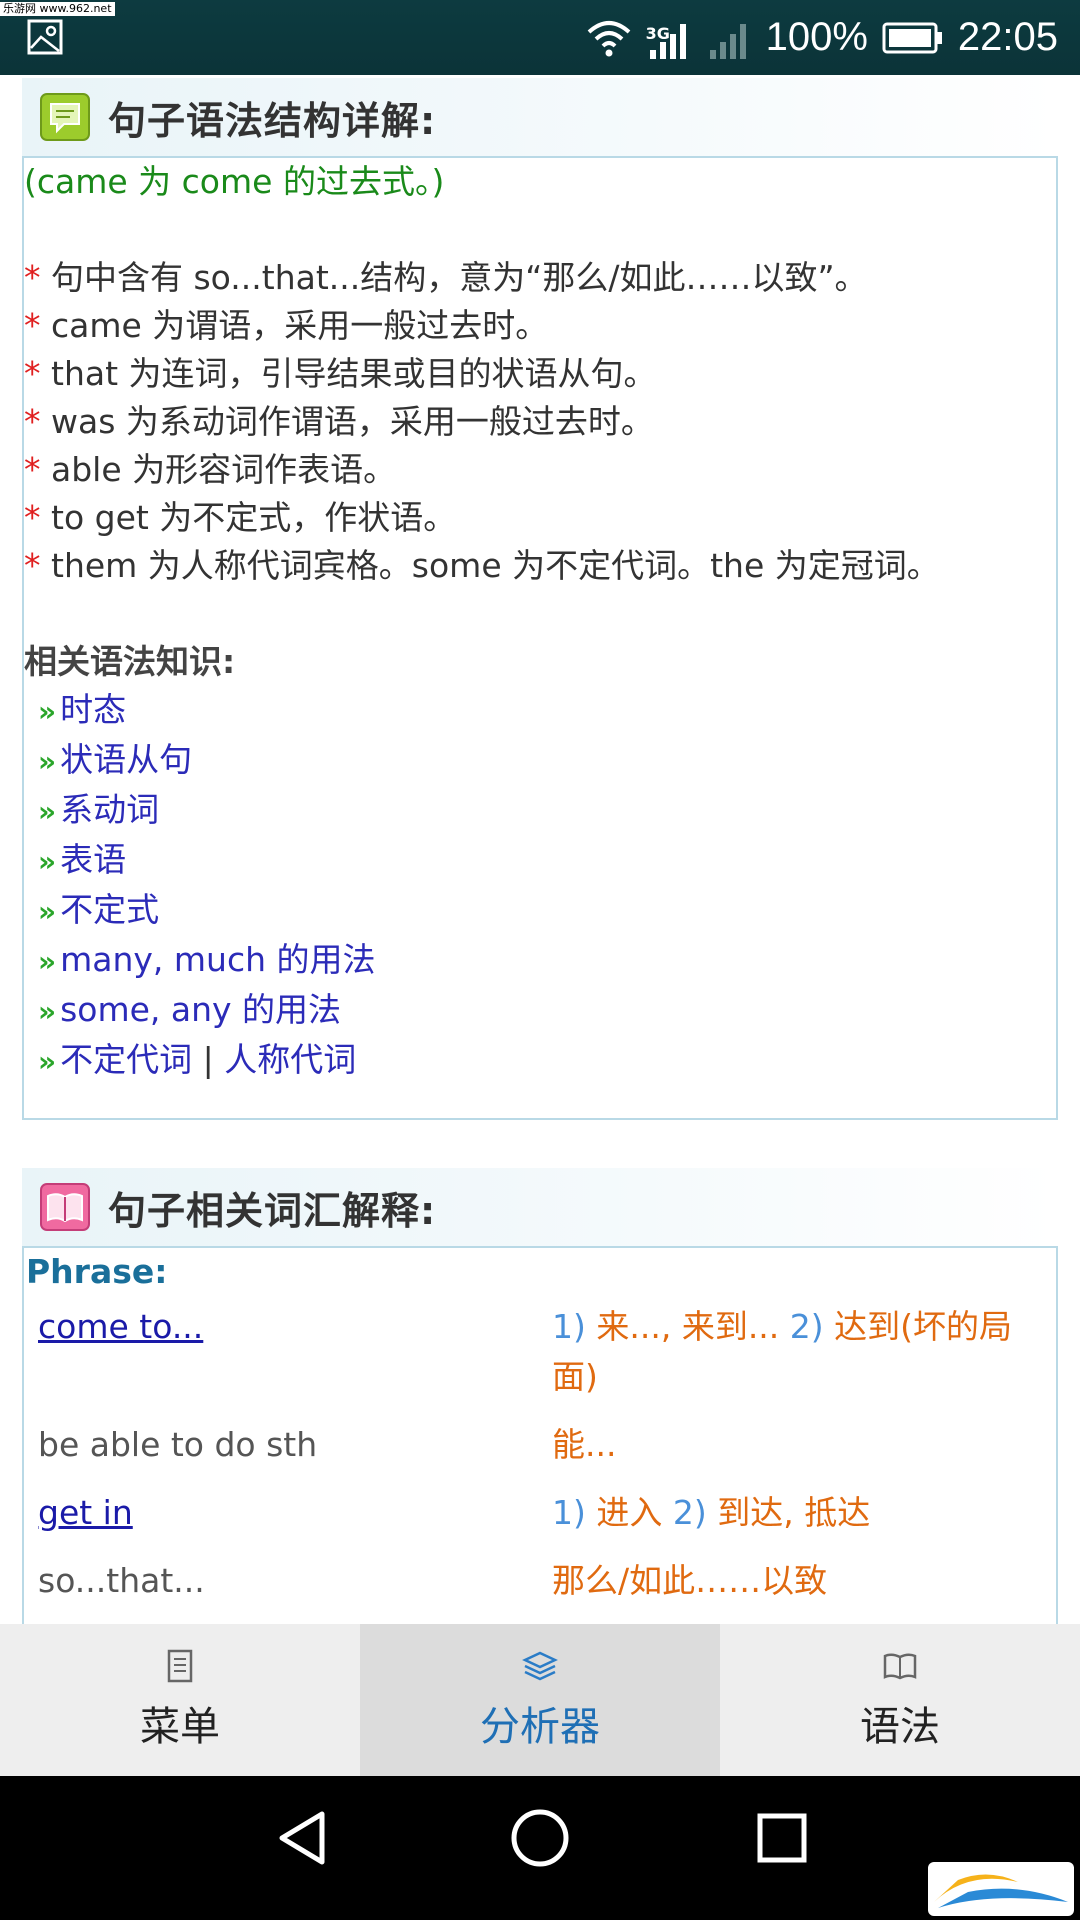 The height and width of the screenshot is (1920, 1080). I want to click on cell-signal-3g: 3G, so click(669, 38).